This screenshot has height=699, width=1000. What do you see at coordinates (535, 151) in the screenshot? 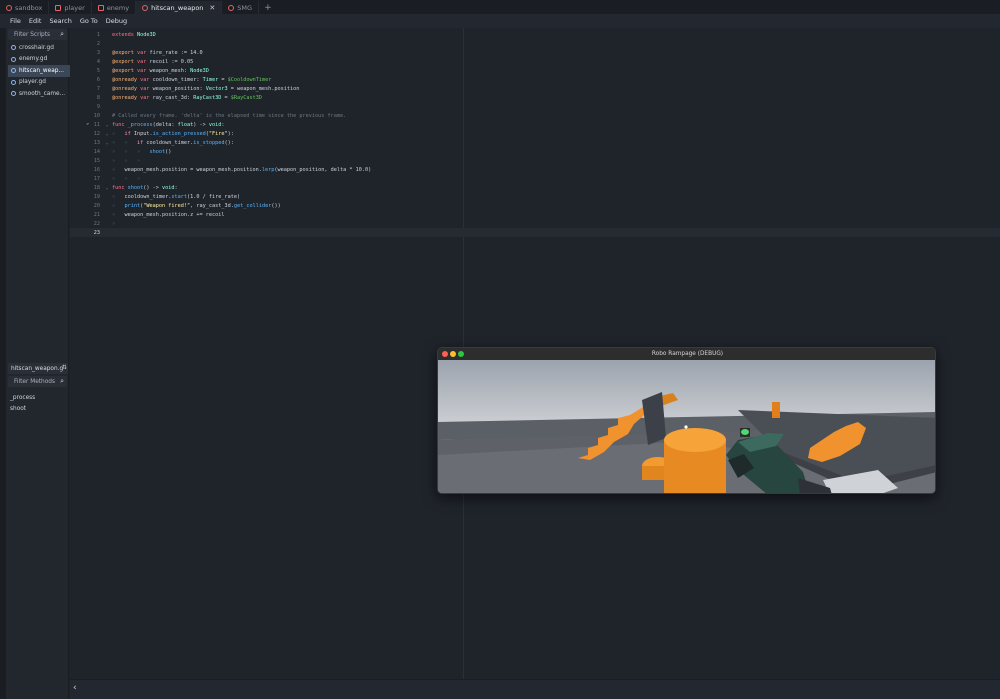
I see `code-line: 14 » » » shoot()` at bounding box center [535, 151].